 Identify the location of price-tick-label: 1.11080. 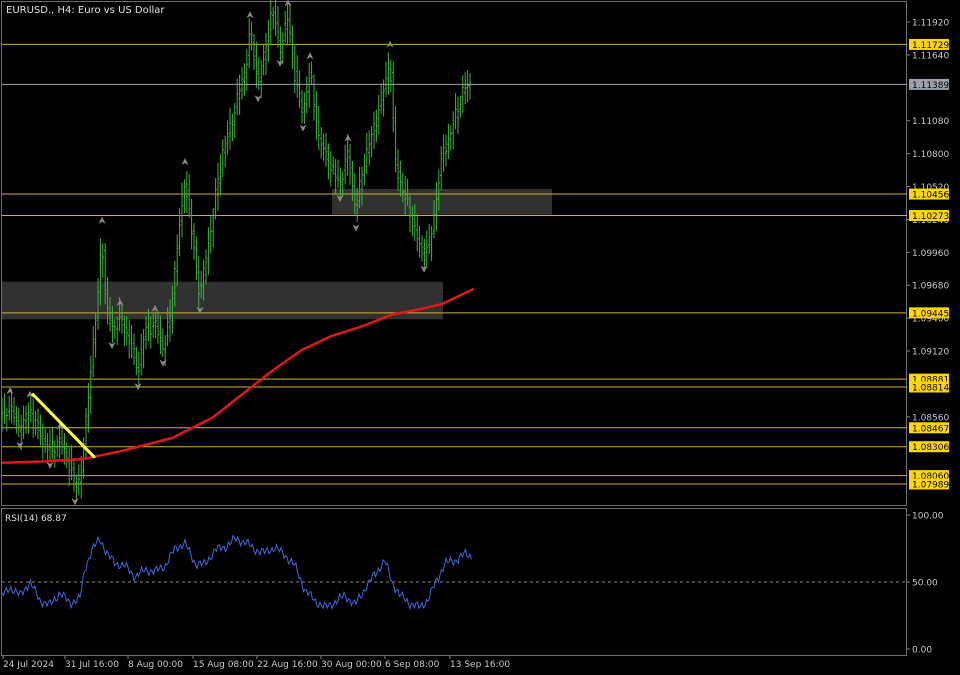
(930, 122).